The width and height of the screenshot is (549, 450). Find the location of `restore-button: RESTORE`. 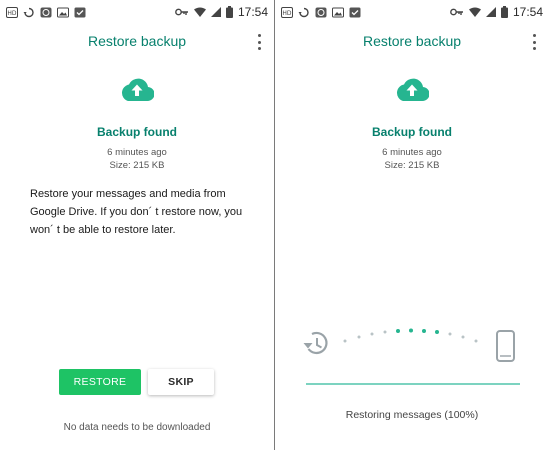

restore-button: RESTORE is located at coordinates (100, 382).